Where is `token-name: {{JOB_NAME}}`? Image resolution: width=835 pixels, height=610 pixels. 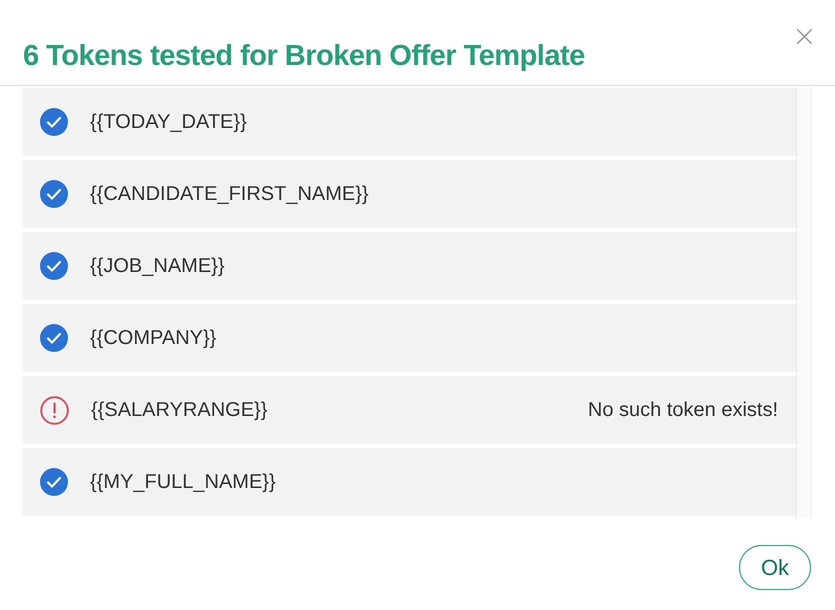
token-name: {{JOB_NAME}} is located at coordinates (158, 266).